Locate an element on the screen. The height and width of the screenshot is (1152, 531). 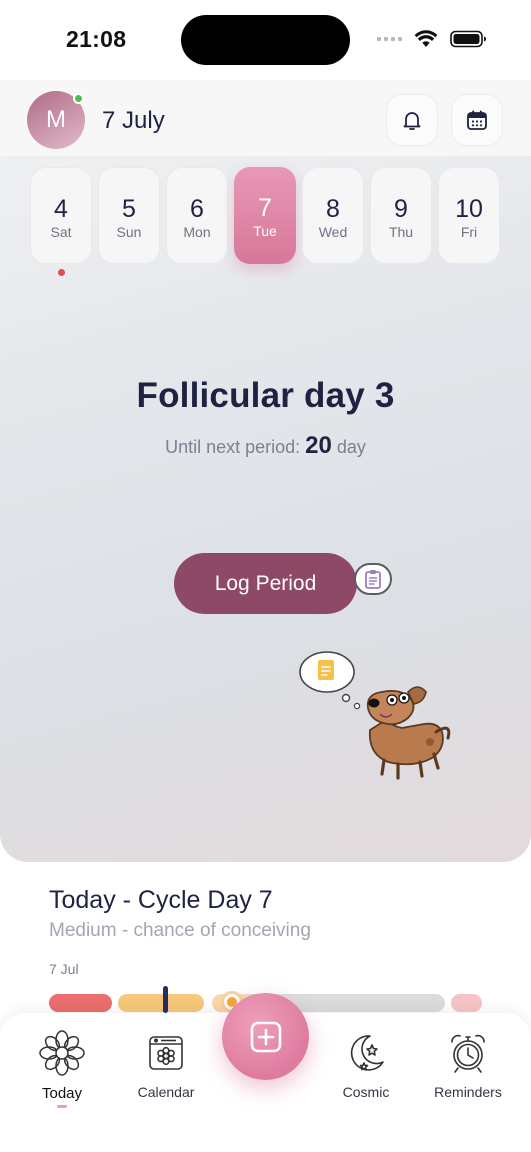
nav-calendar: Calendar is located at coordinates (166, 1068).